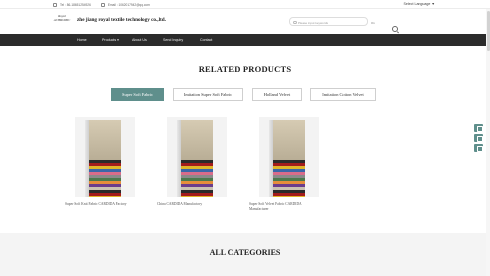 This screenshot has width=490, height=276. I want to click on related-products-heading: RELATED PRODUCTS, so click(245, 69).